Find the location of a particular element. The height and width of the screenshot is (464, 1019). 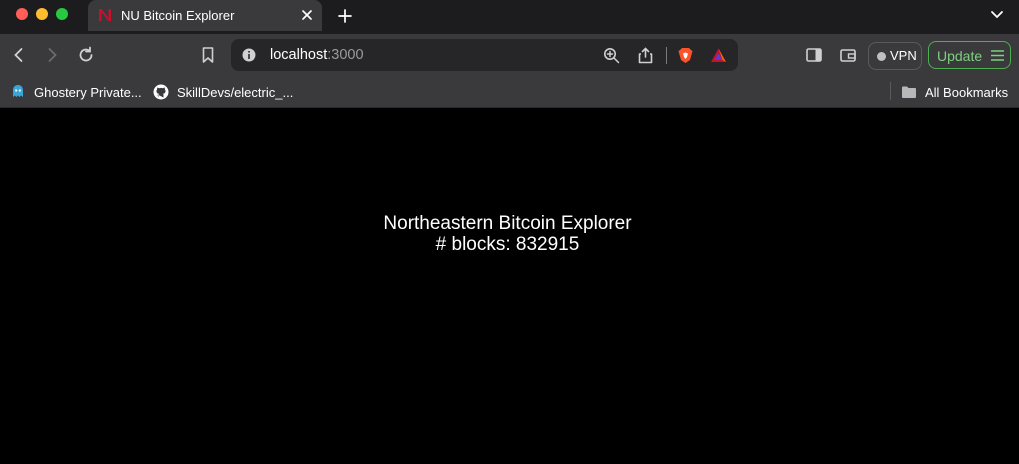

active-tab: NU Bitcoin Explorer is located at coordinates (205, 15).